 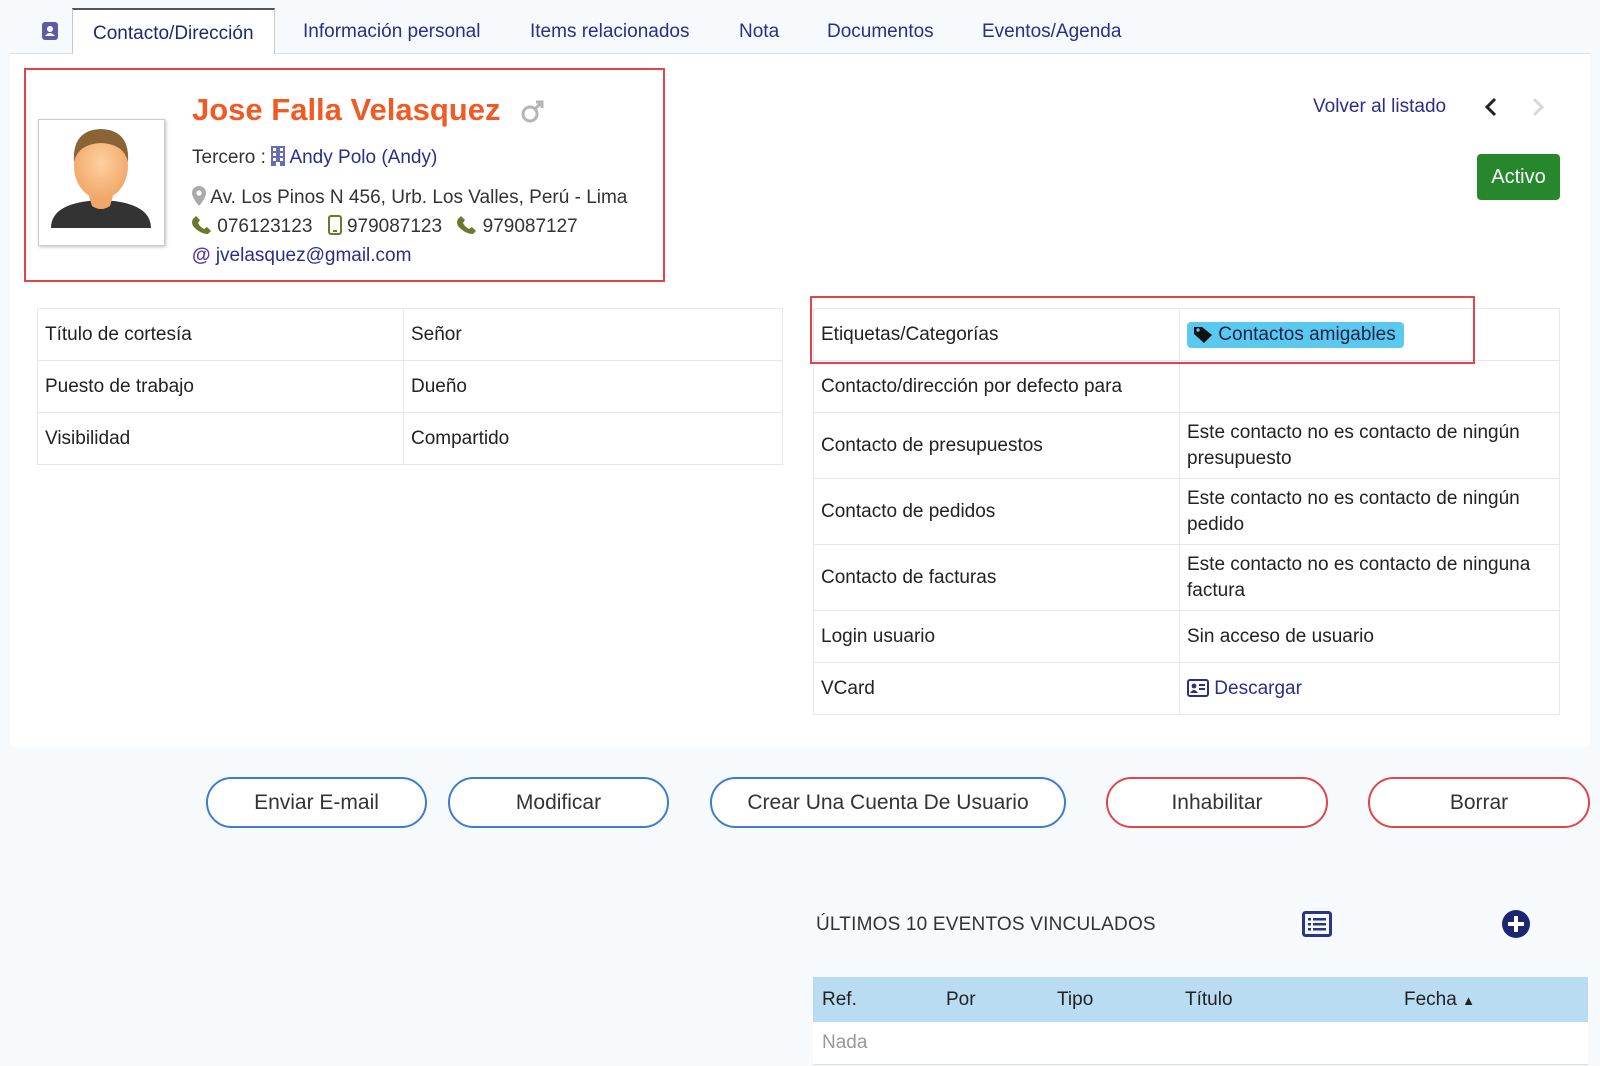 I want to click on modify-button: Modificar, so click(x=558, y=802).